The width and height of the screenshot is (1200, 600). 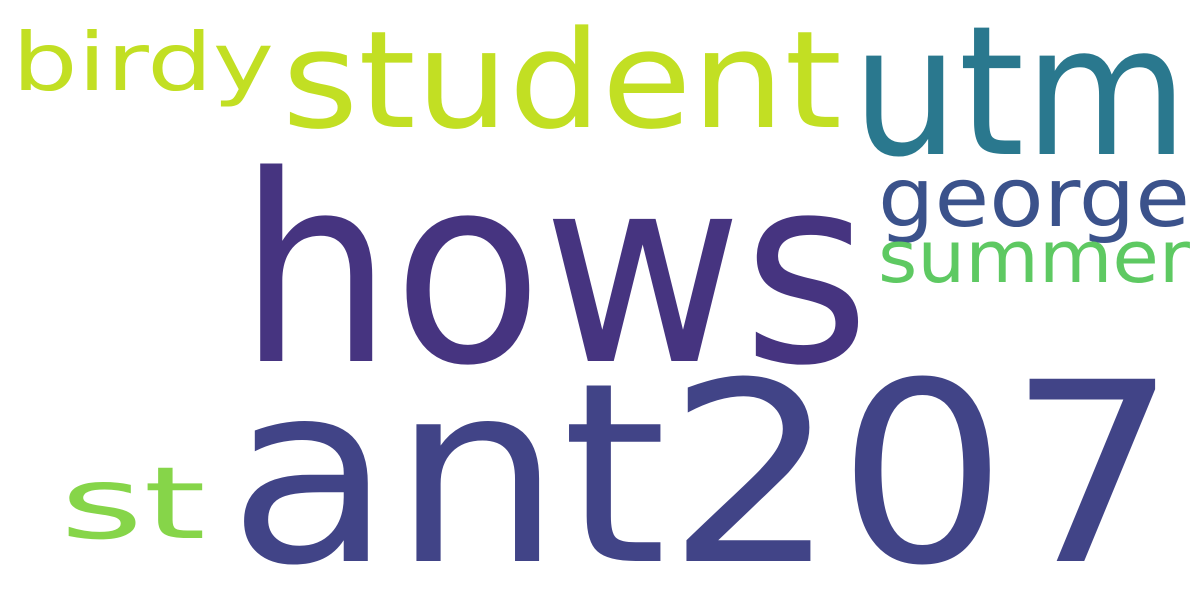 I want to click on word-student: student, so click(x=562, y=81).